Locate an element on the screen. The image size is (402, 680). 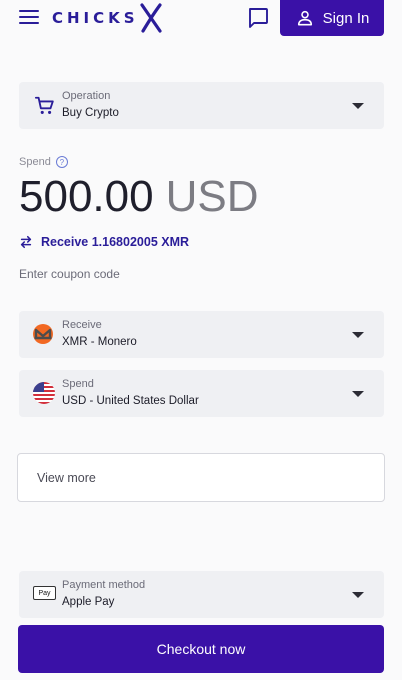
logo: CHICKS is located at coordinates (107, 18).